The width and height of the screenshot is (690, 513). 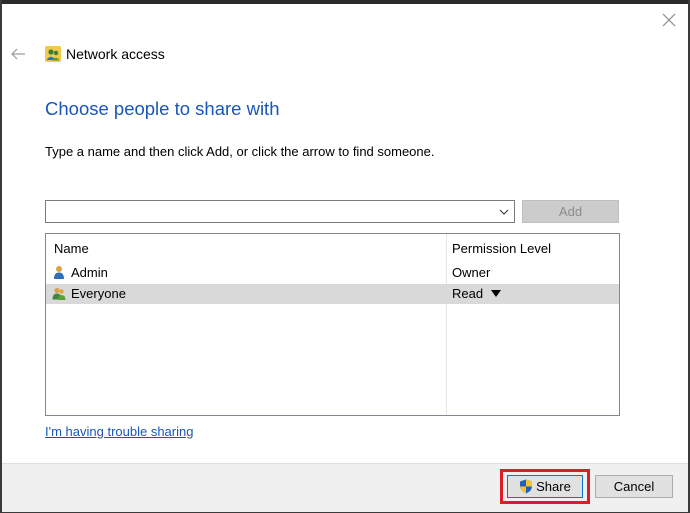 I want to click on share-button-highlight, so click(x=545, y=486).